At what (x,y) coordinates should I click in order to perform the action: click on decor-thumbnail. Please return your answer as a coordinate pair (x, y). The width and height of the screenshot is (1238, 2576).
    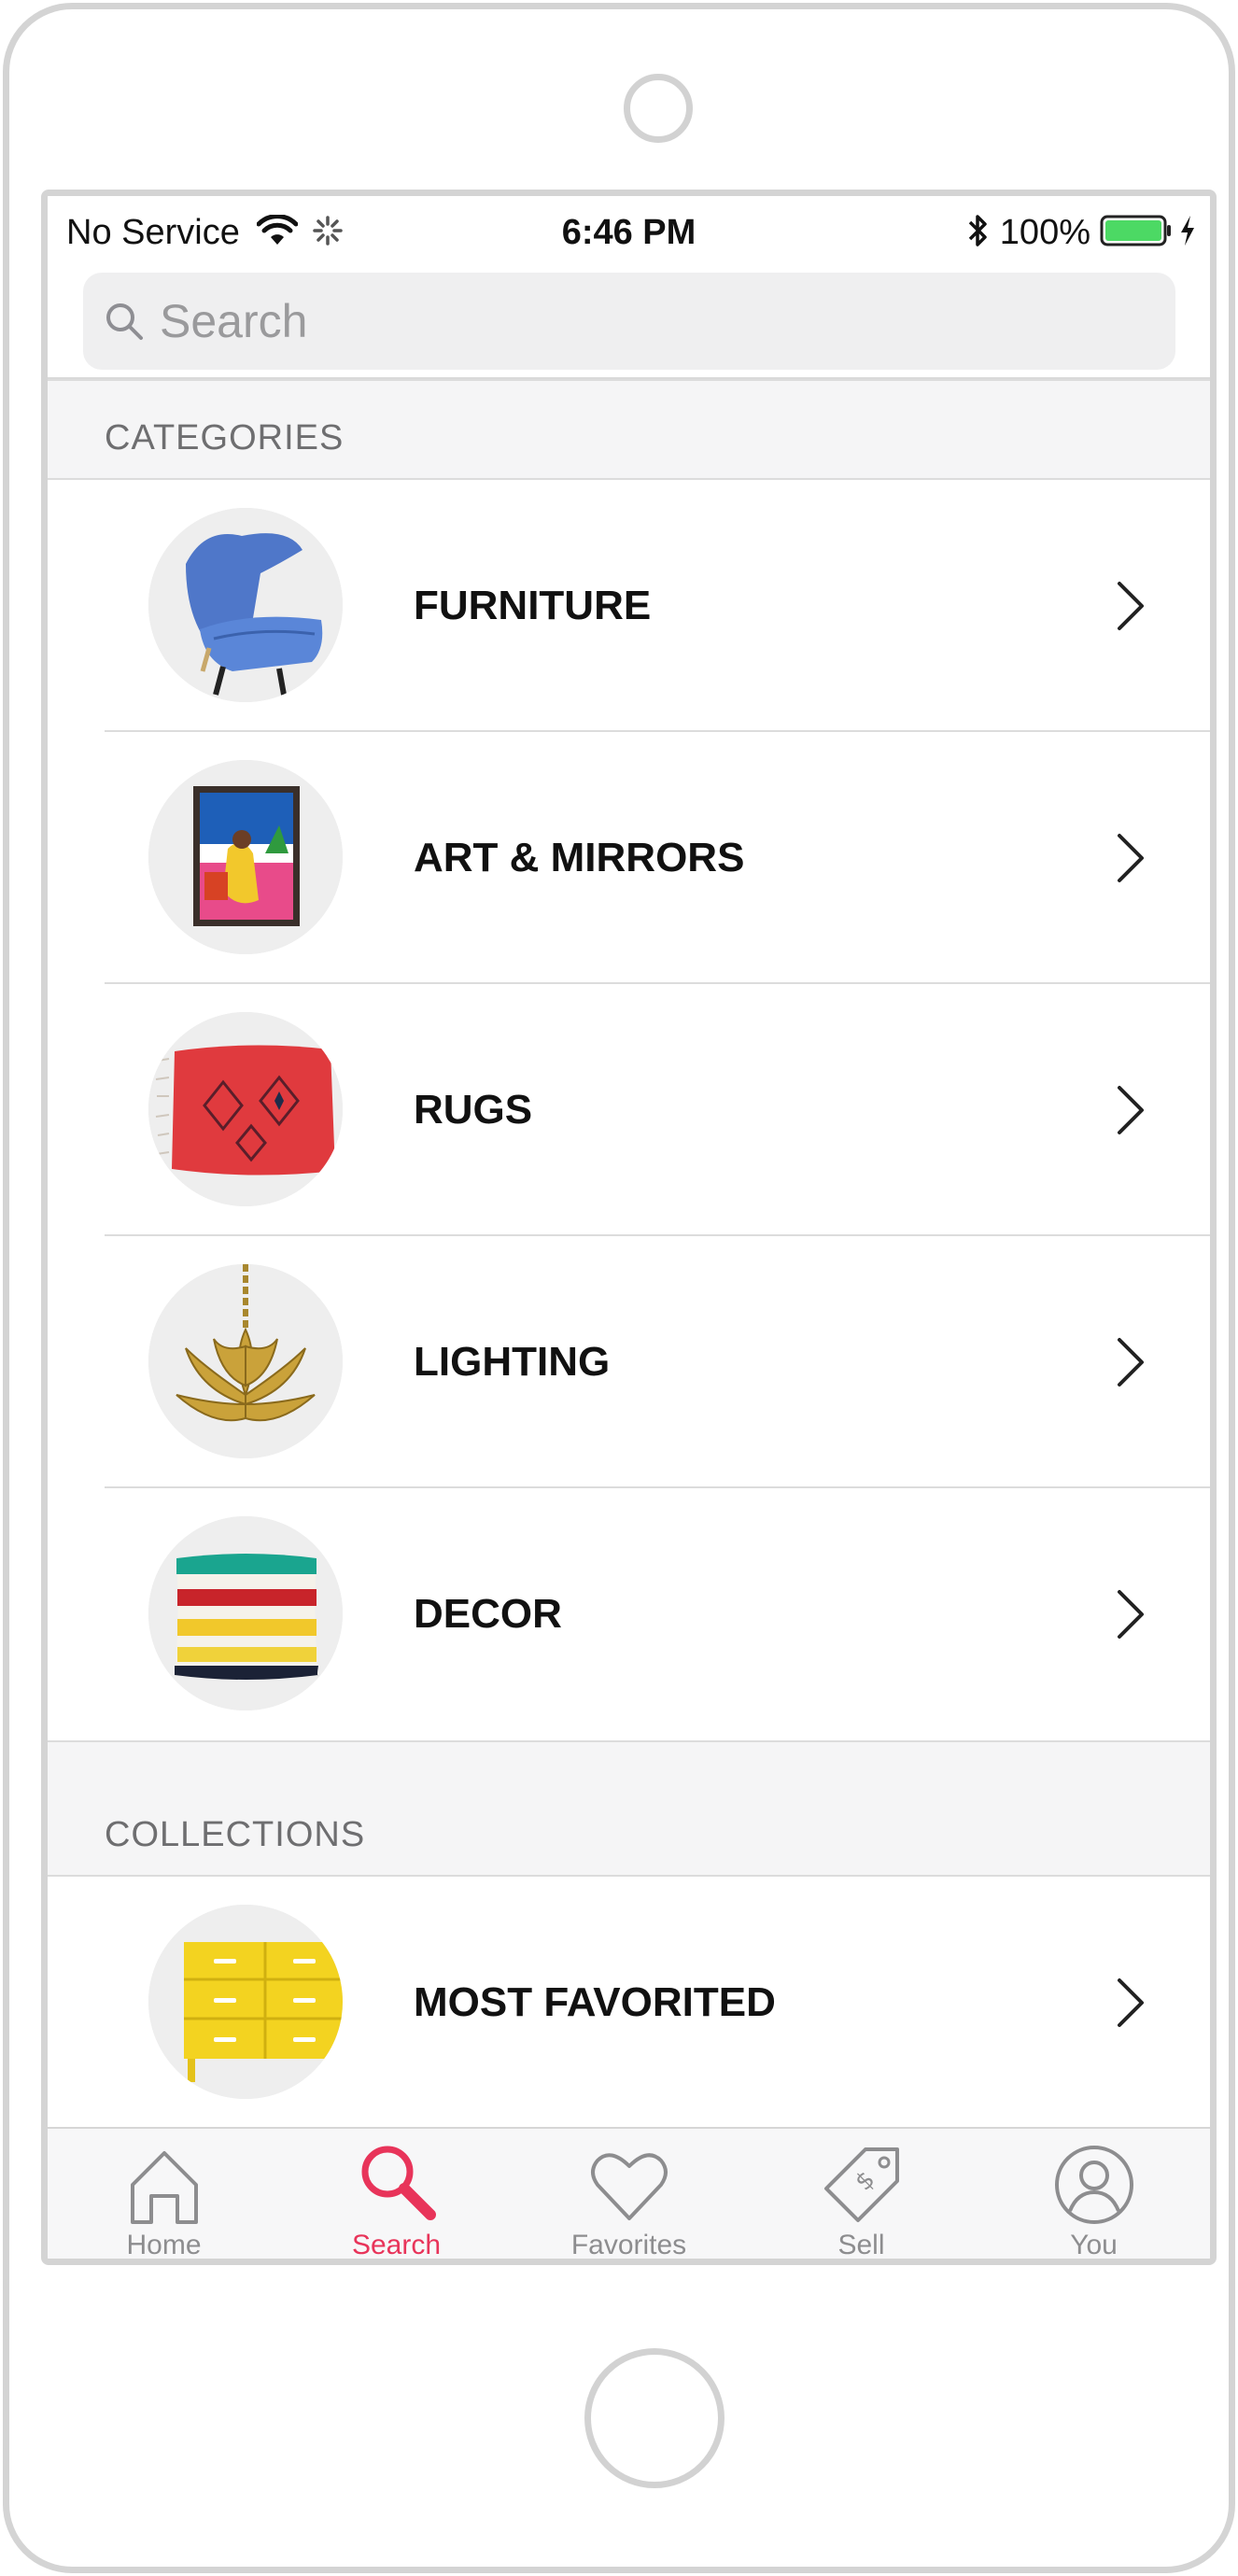
    Looking at the image, I should click on (245, 1613).